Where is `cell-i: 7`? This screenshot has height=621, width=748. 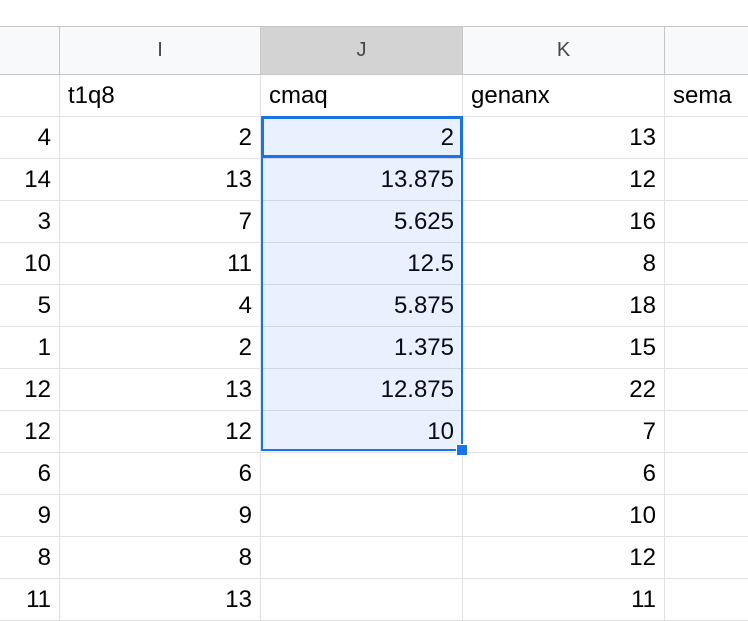
cell-i: 7 is located at coordinates (160, 221).